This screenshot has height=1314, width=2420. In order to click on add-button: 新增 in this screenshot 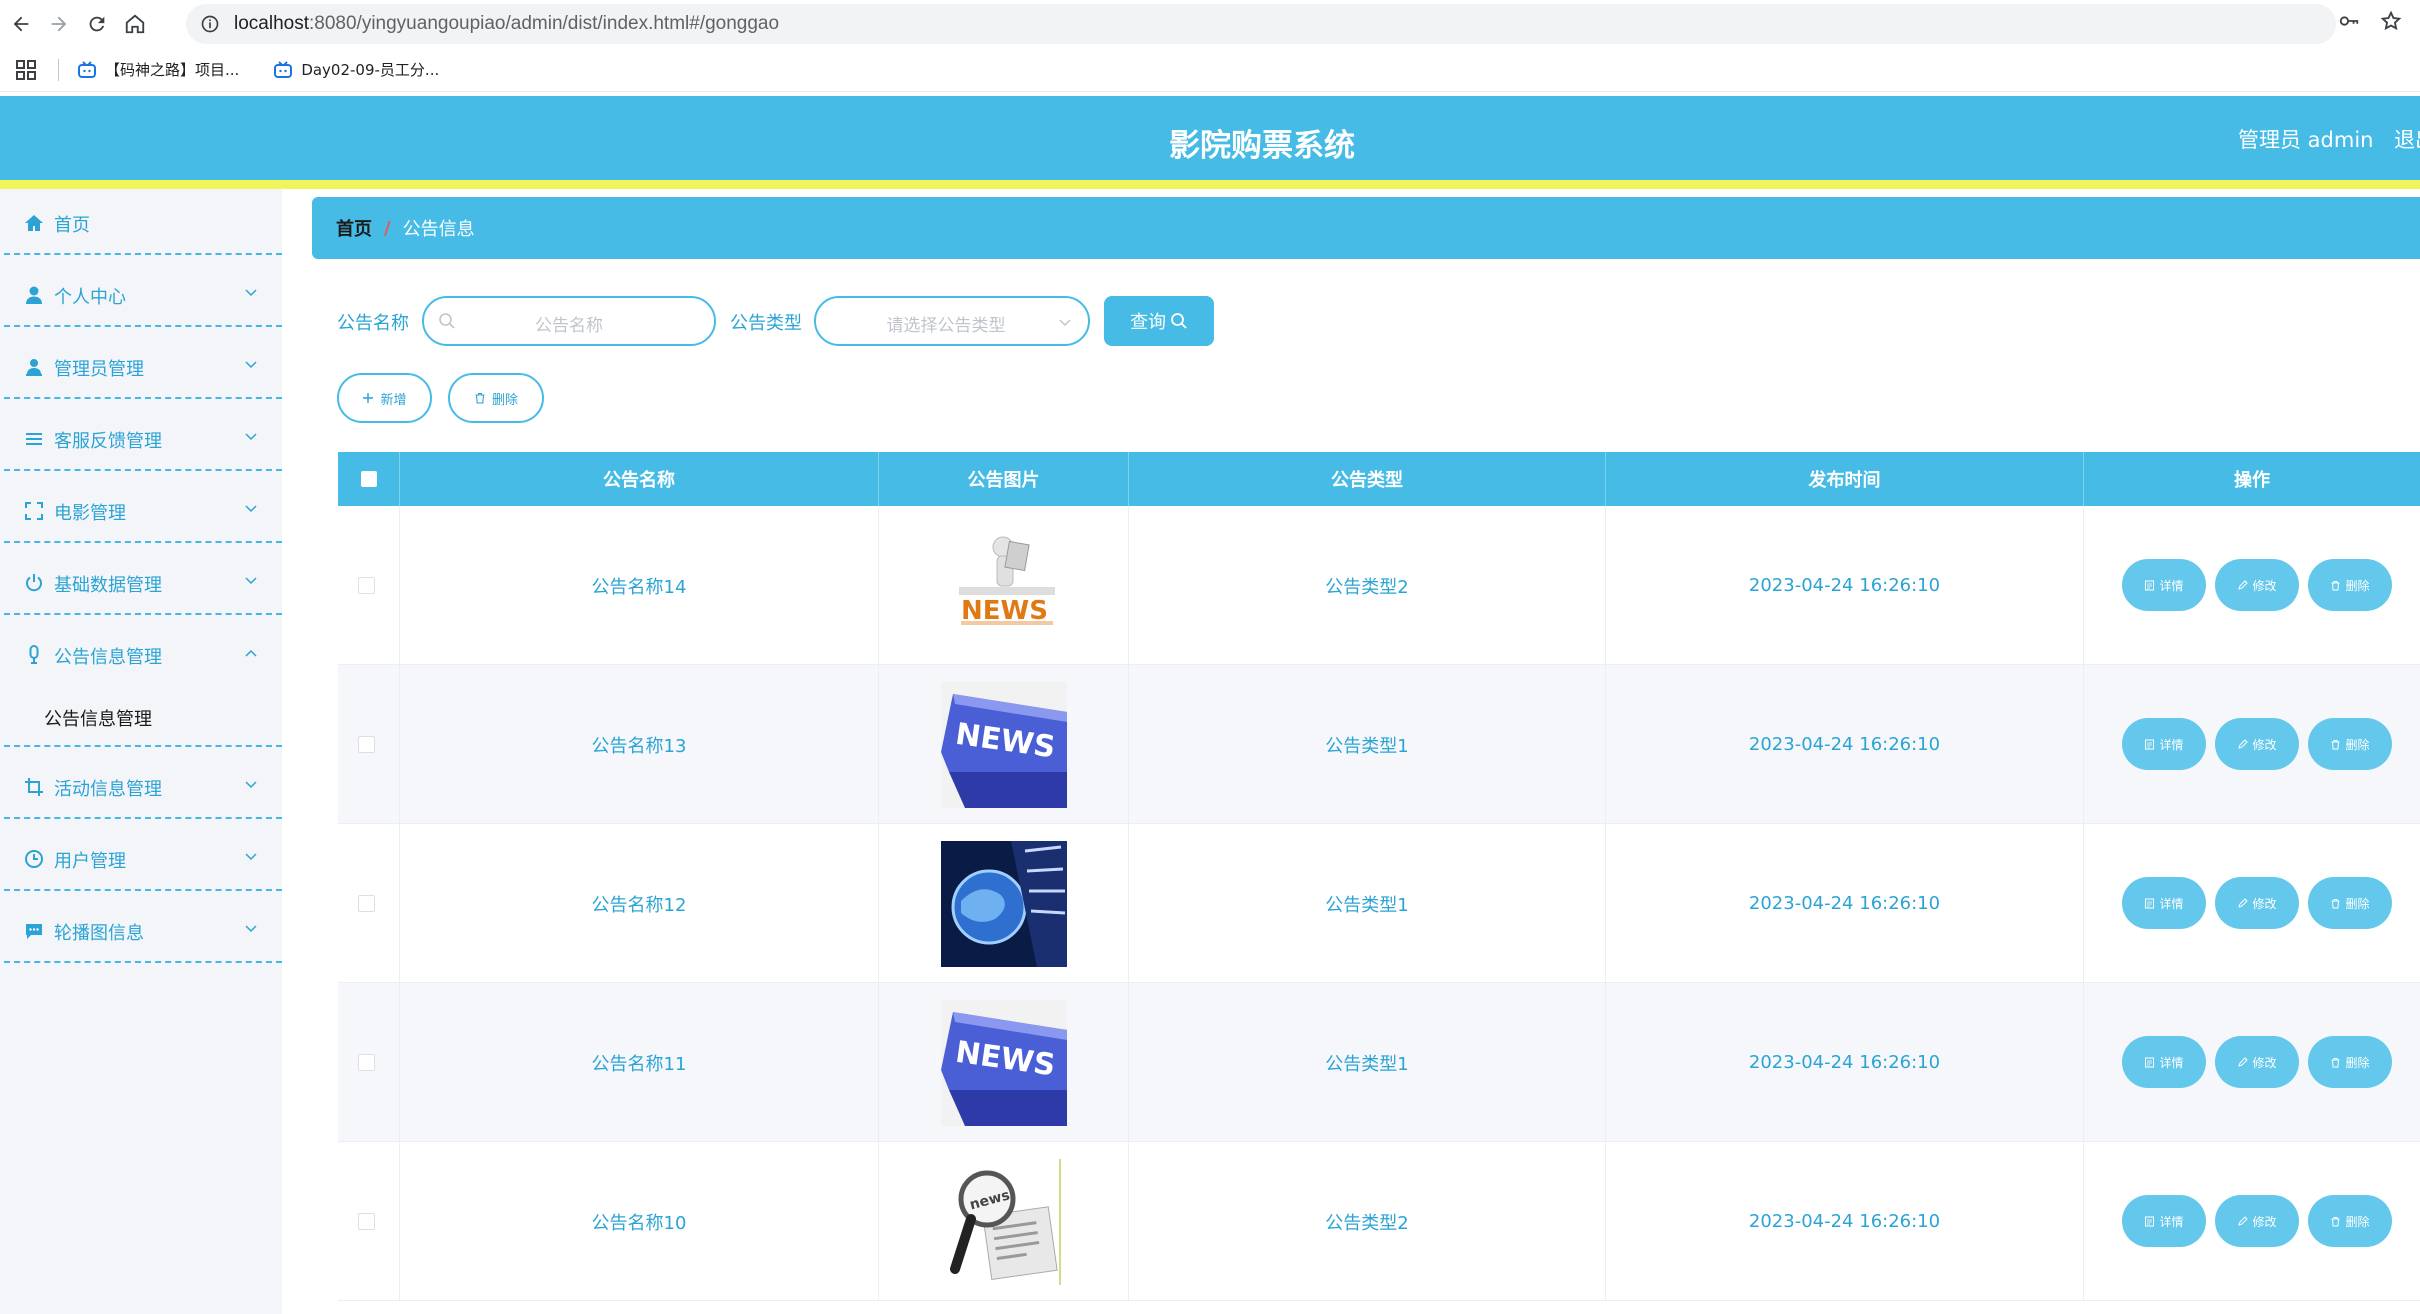, I will do `click(384, 398)`.